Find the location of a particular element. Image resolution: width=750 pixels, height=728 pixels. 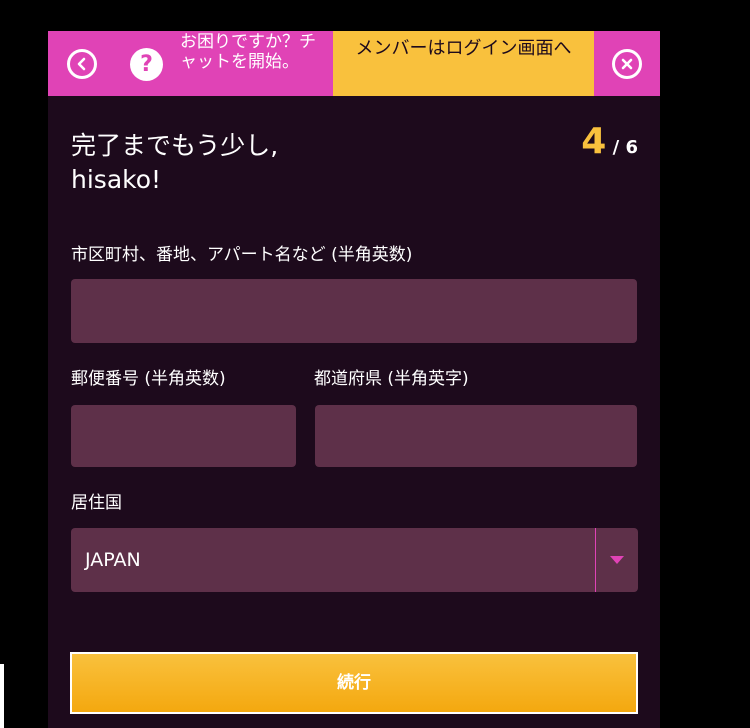

member-login-link: メンバーはログイン画面へ is located at coordinates (463, 49).